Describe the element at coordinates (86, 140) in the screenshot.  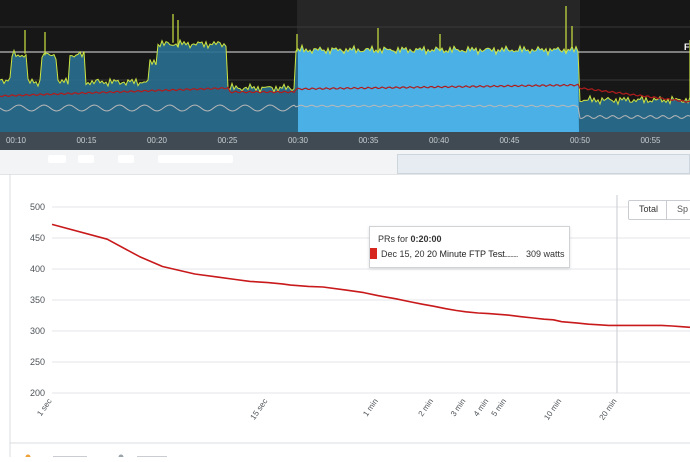
I see `time-tick-label: 00:15` at that location.